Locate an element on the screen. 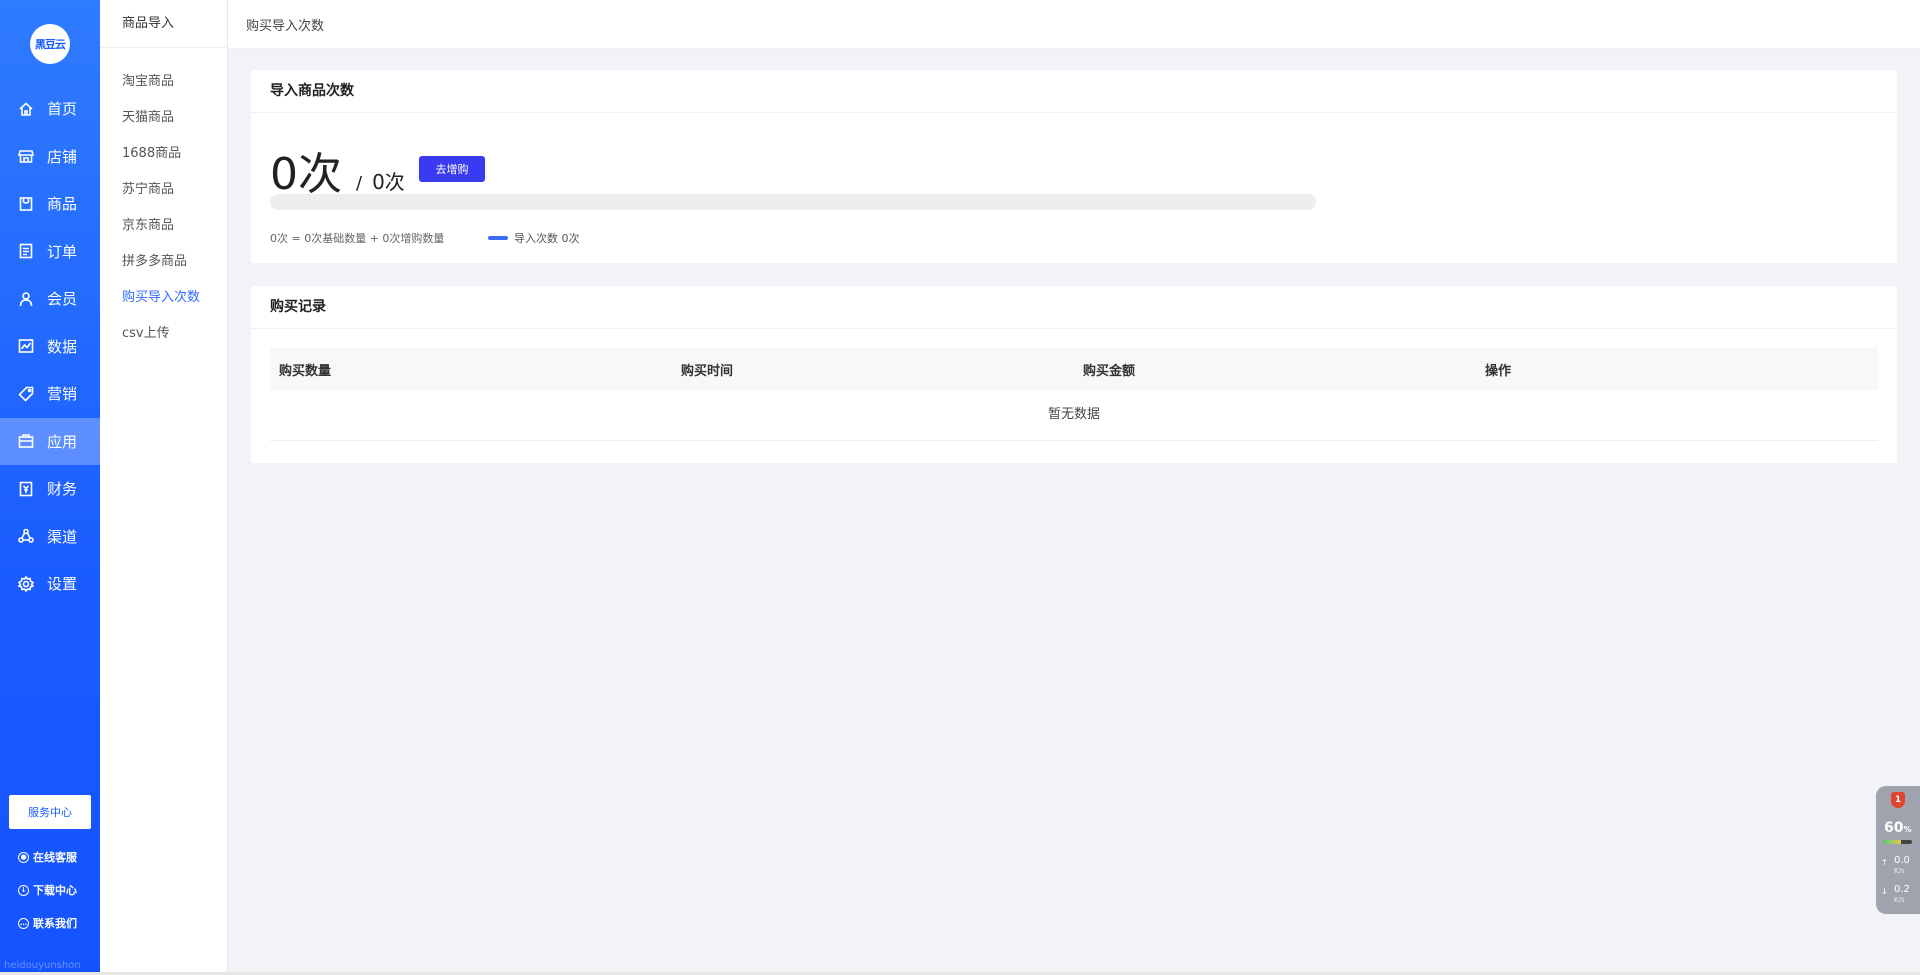 This screenshot has height=975, width=1920. download-center-label: 下载中心 is located at coordinates (55, 890).